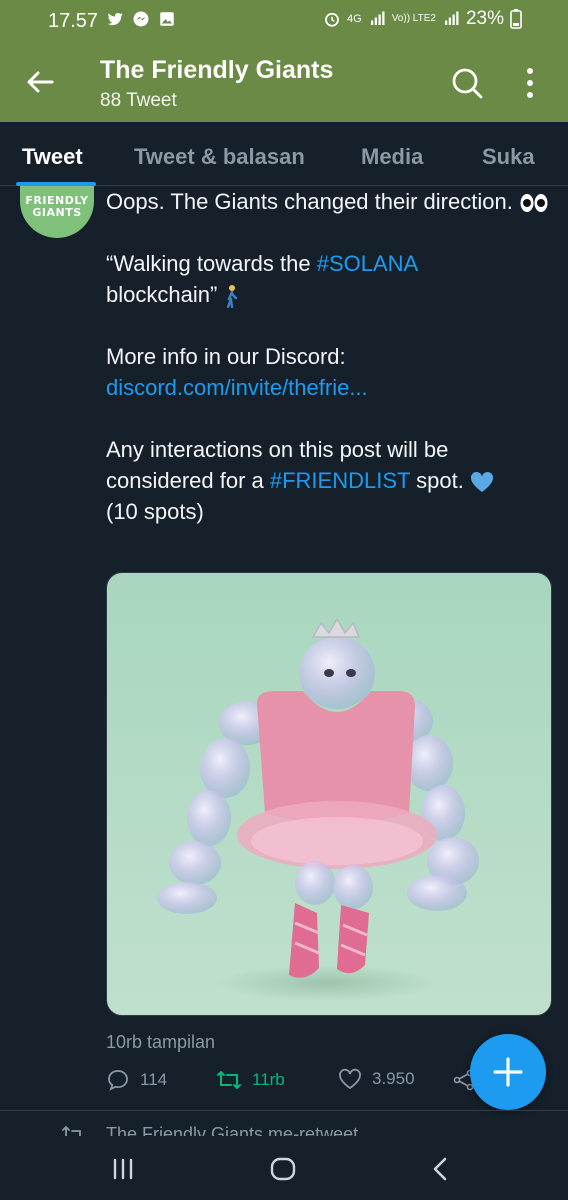 Image resolution: width=568 pixels, height=1200 pixels. What do you see at coordinates (219, 157) in the screenshot?
I see `tab-tweet-replies: Tweet & balasan` at bounding box center [219, 157].